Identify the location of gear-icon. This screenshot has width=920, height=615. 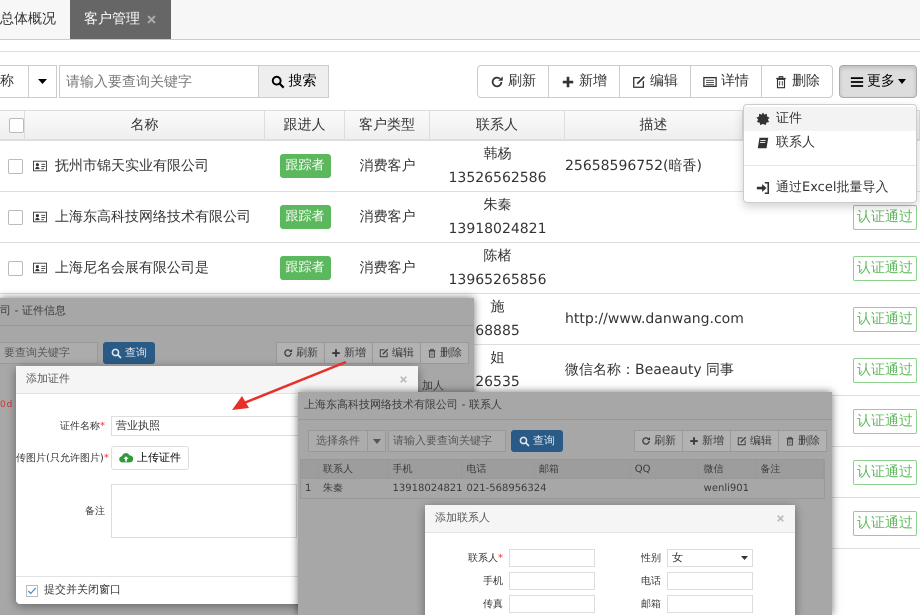
(763, 119).